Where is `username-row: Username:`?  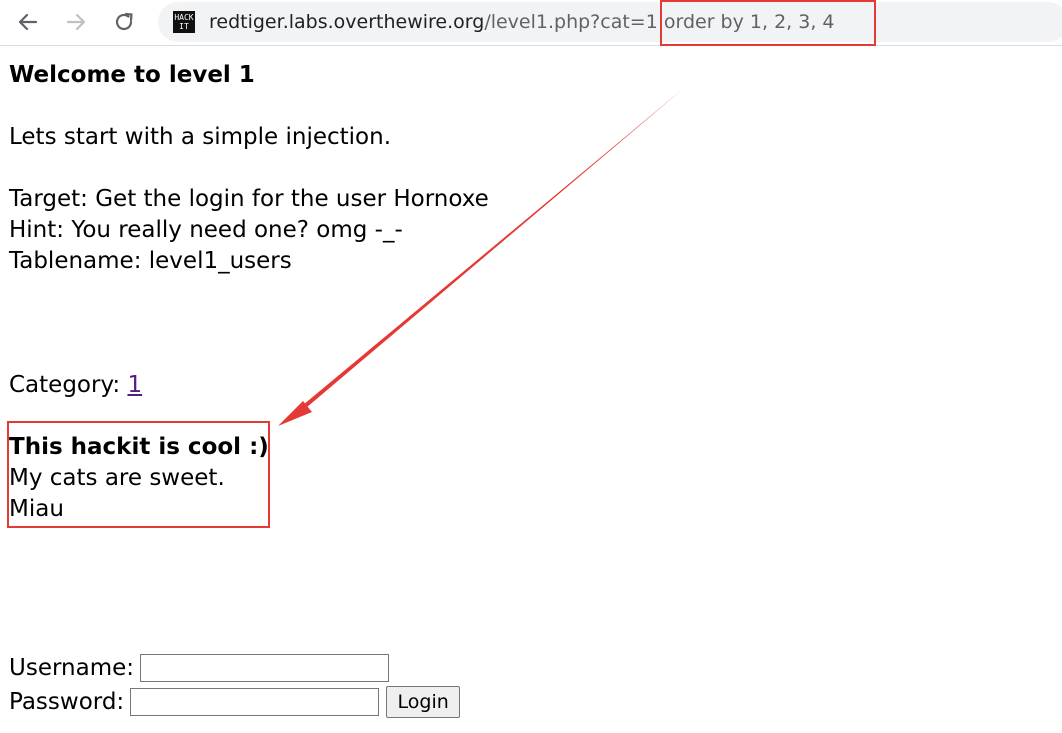
username-row: Username: is located at coordinates (234, 668).